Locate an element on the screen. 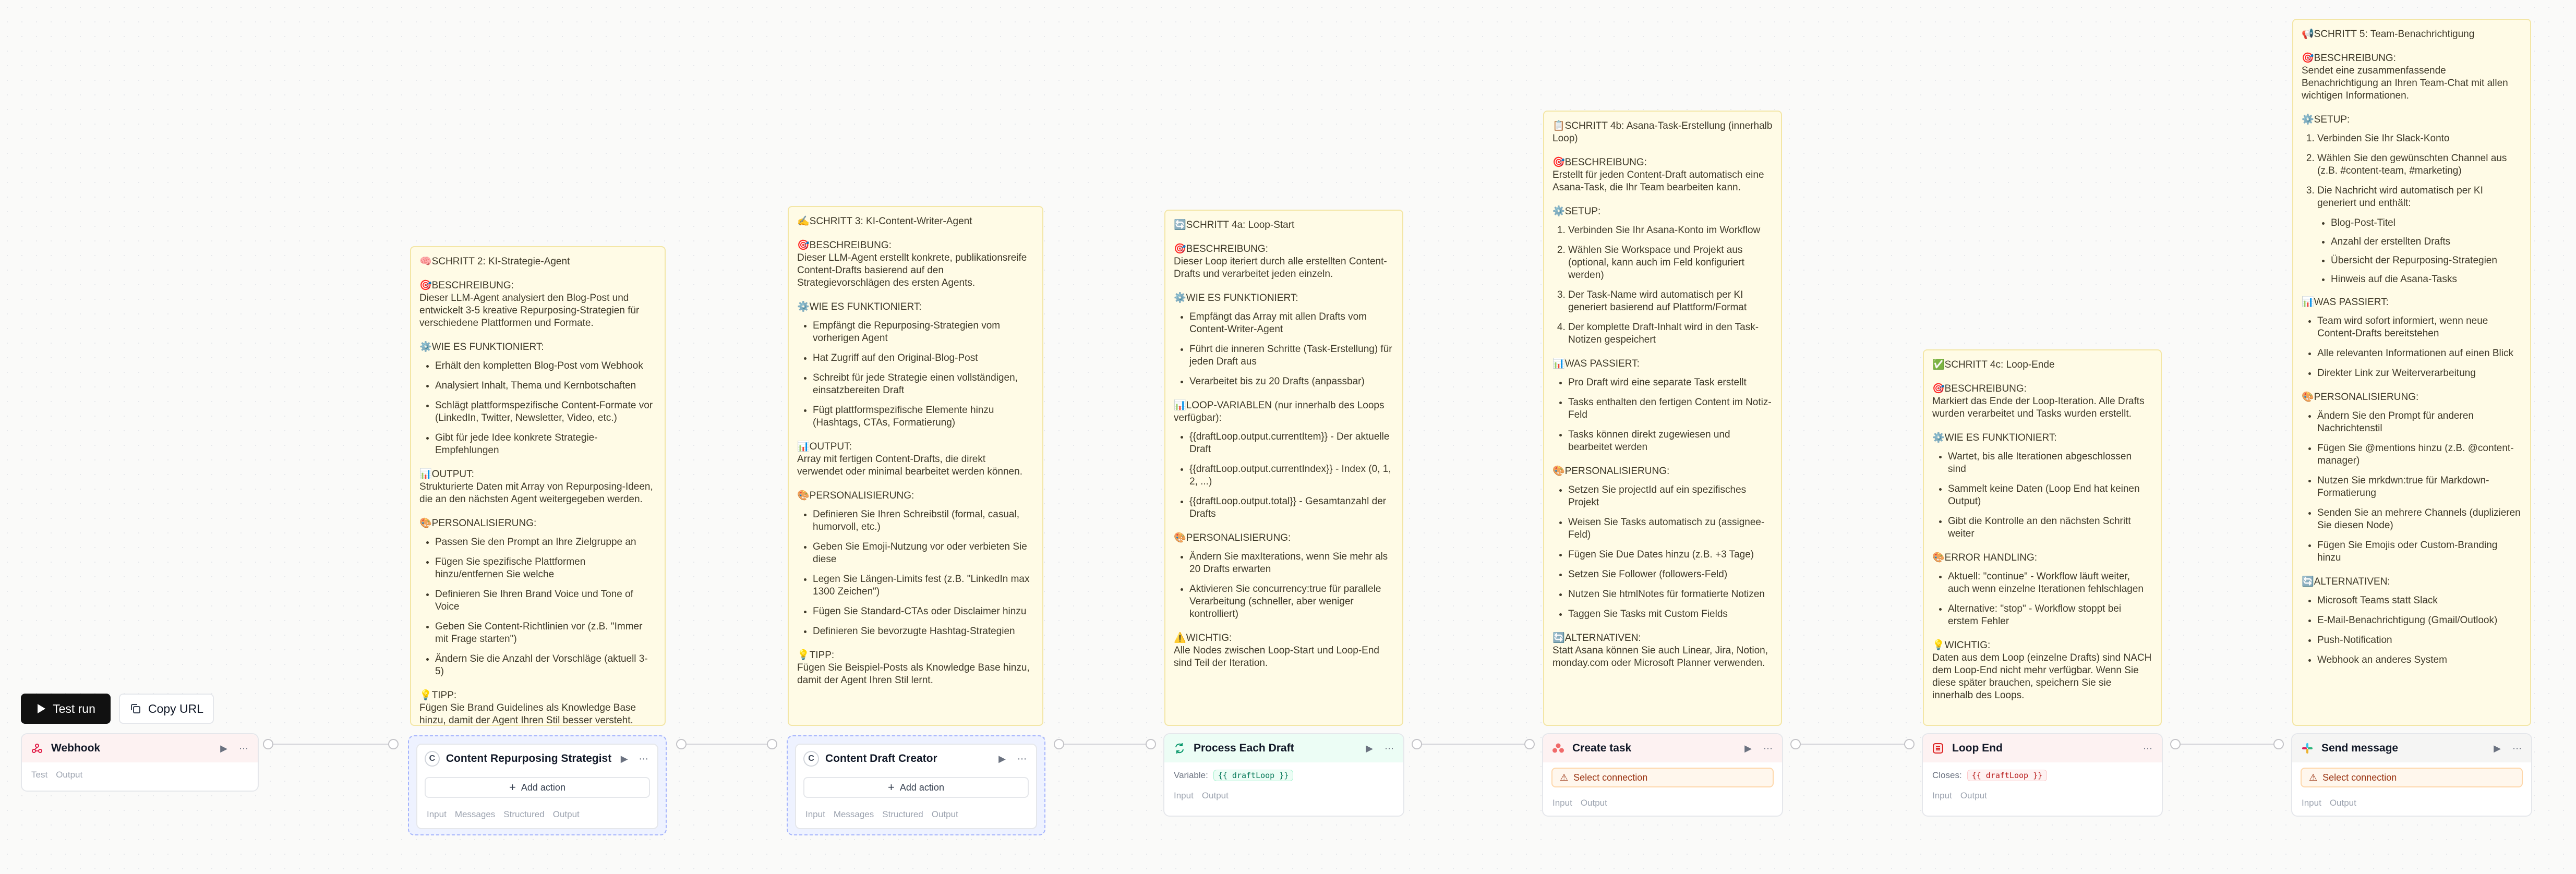 Image resolution: width=2576 pixels, height=874 pixels. node-header: C Content Draft Creator ▶ ⋯ is located at coordinates (916, 759).